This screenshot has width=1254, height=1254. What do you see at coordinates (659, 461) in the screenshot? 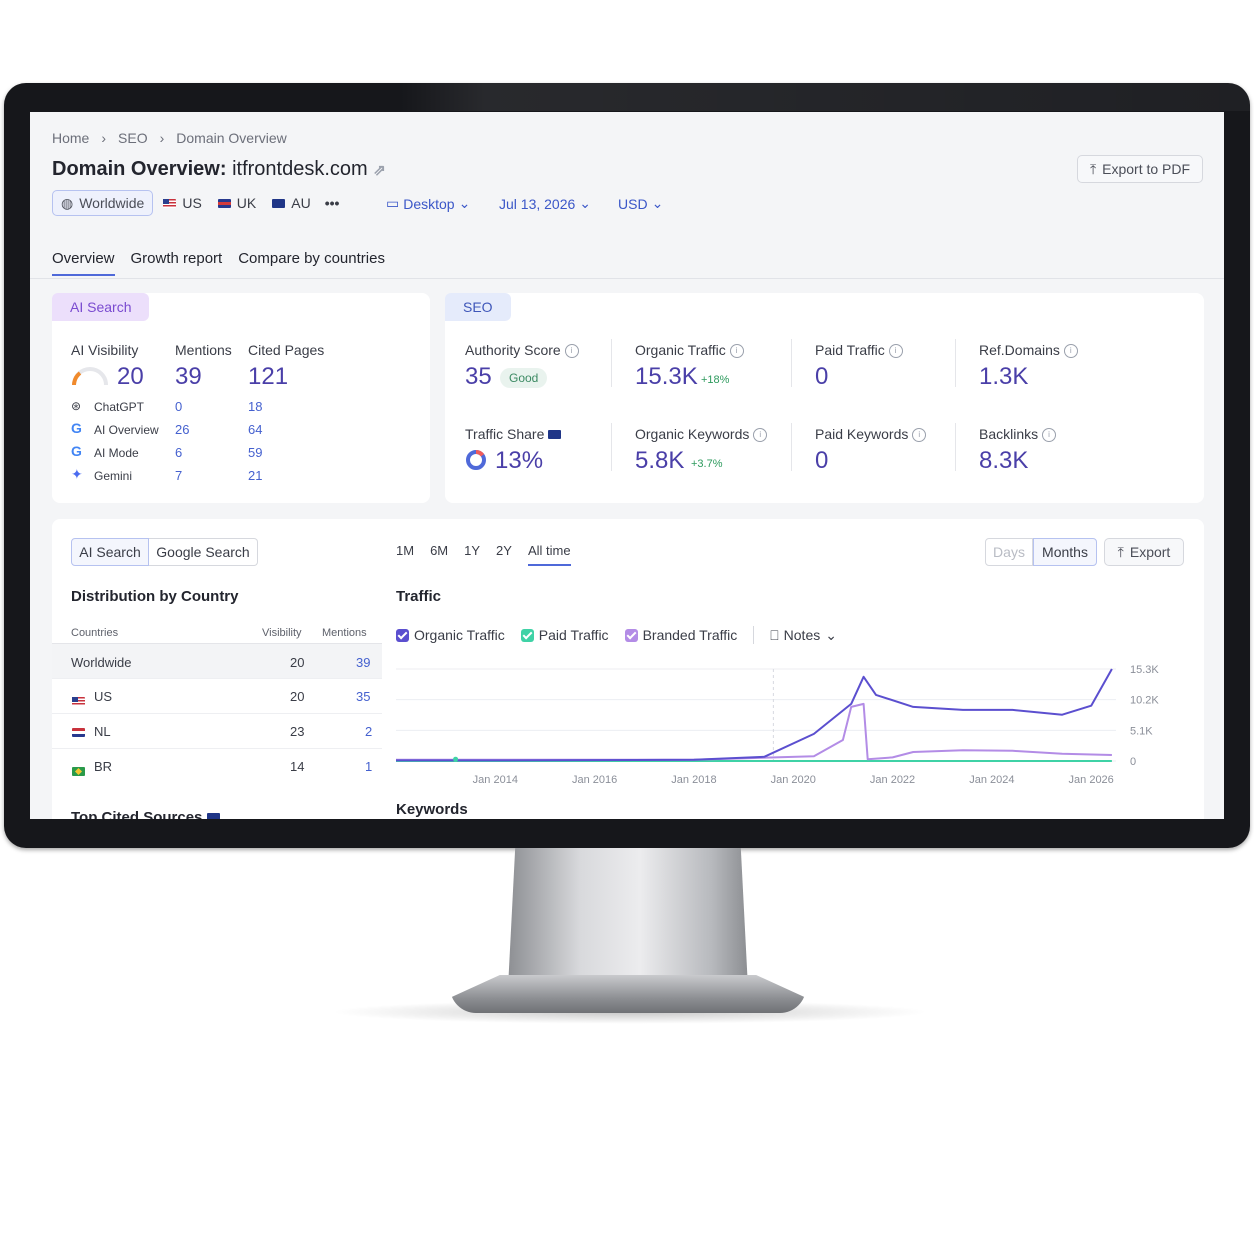
I see `organic-keywords-value: 5.8K` at bounding box center [659, 461].